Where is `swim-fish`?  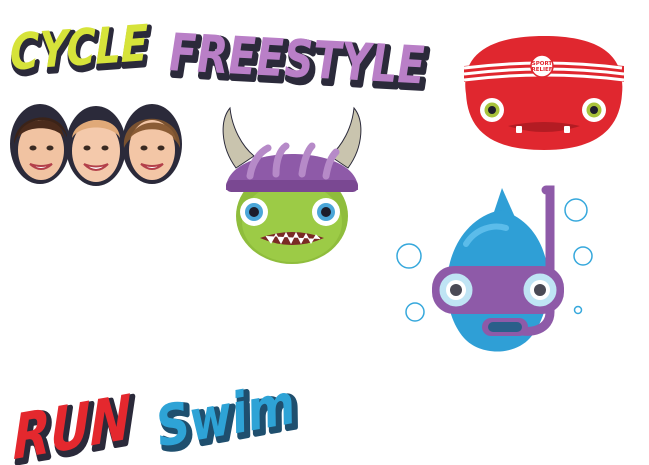 swim-fish is located at coordinates (496, 272).